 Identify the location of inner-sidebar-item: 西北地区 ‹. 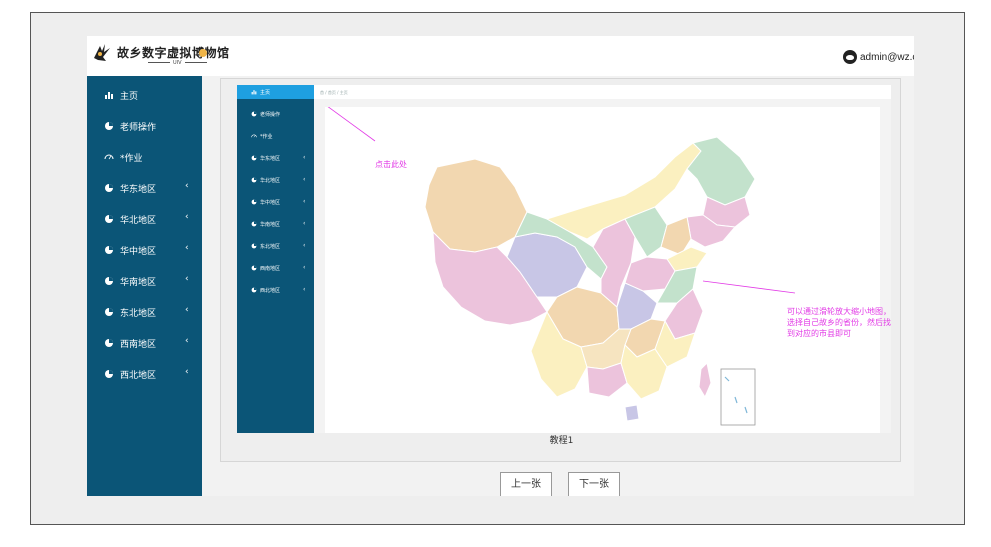
(275, 290).